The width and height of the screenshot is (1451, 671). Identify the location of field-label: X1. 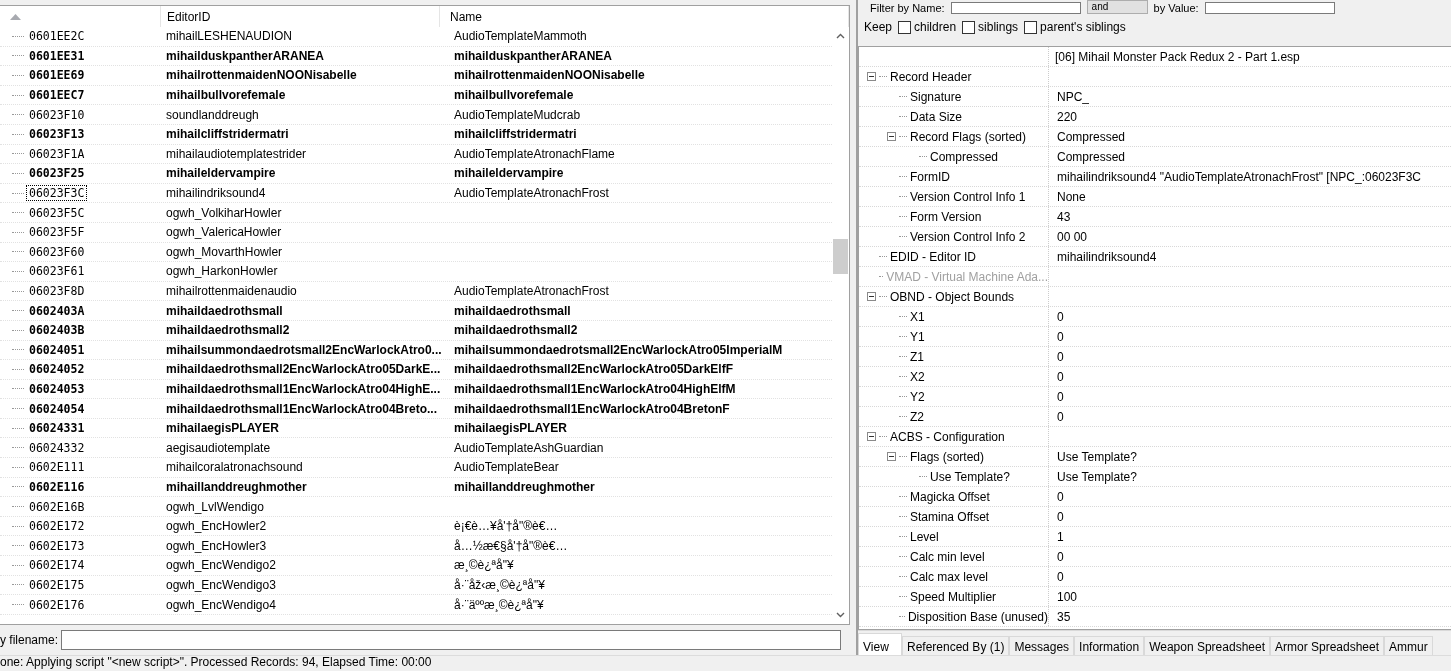
(917, 316).